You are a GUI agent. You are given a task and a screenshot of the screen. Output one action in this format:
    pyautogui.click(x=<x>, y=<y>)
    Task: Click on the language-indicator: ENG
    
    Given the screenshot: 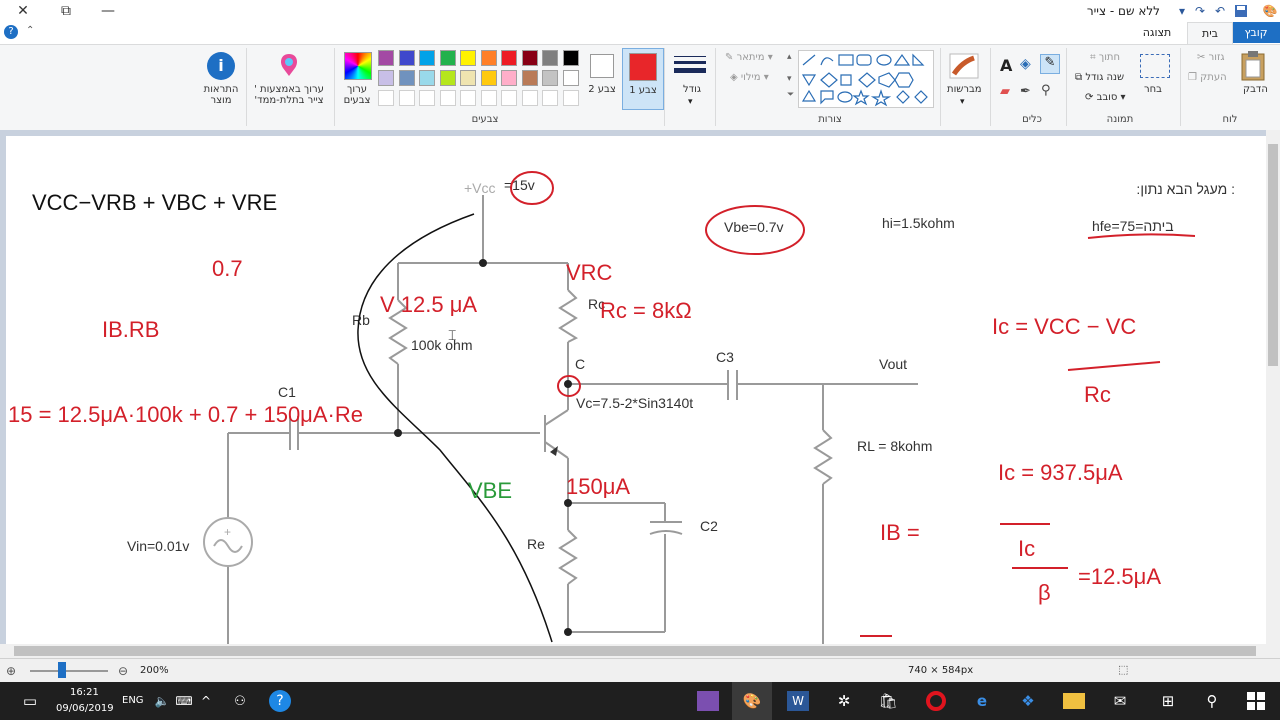 What is the action you would take?
    pyautogui.click(x=133, y=700)
    